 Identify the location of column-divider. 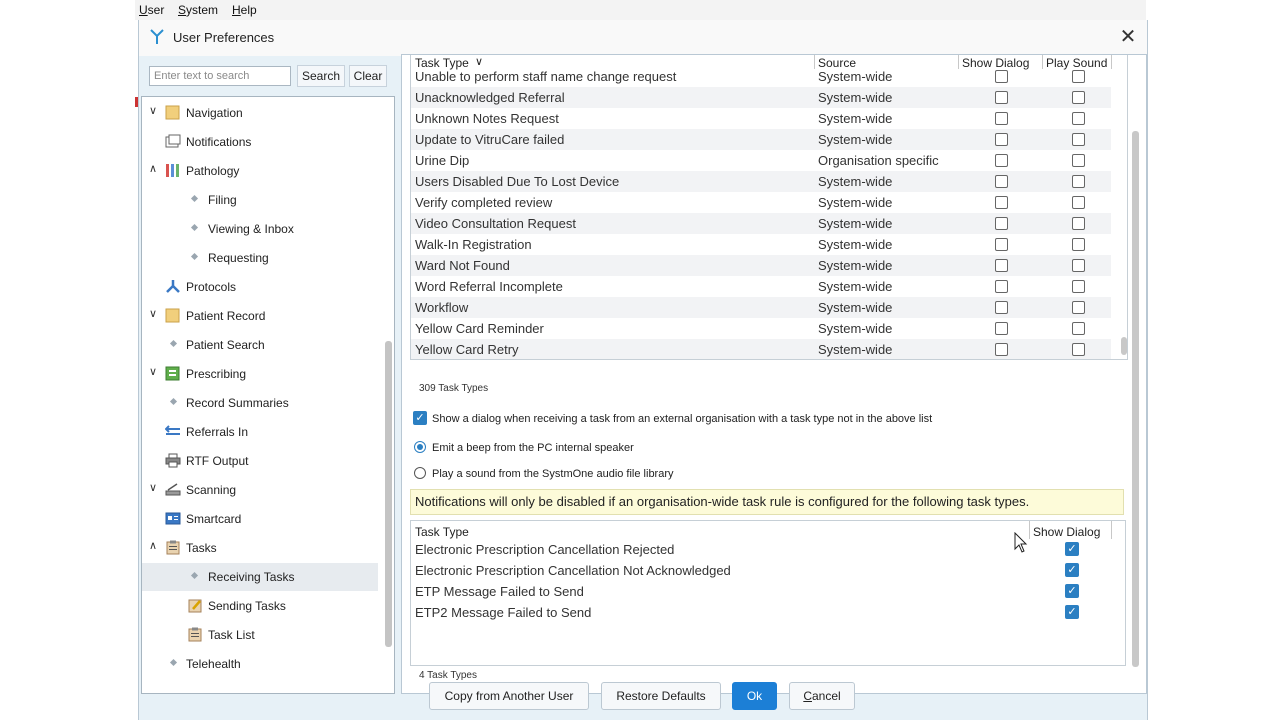
(1029, 530).